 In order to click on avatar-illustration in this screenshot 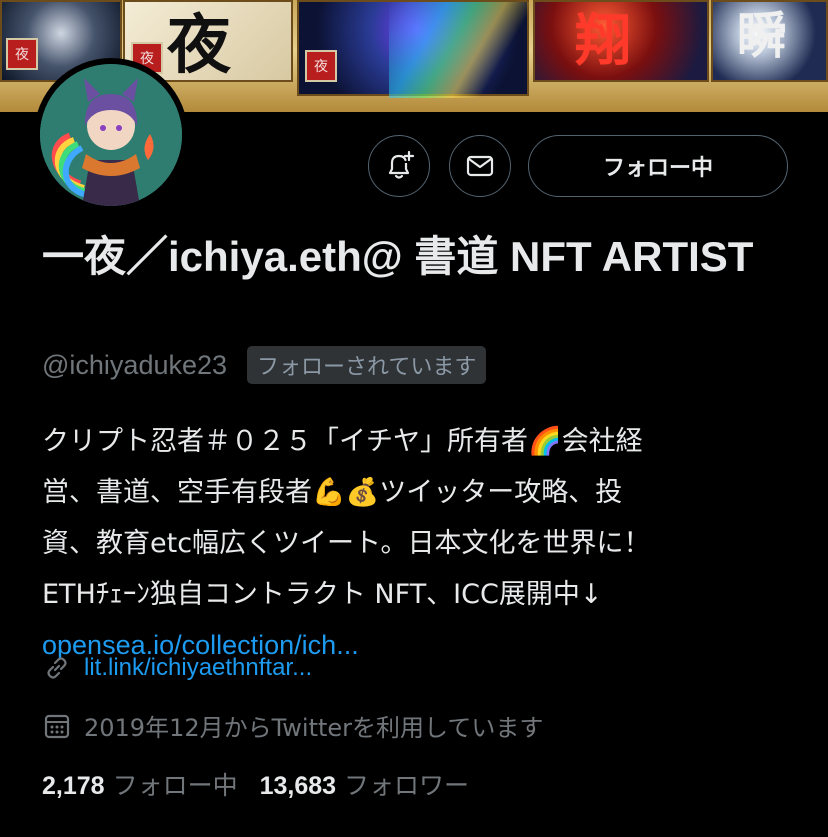, I will do `click(111, 135)`.